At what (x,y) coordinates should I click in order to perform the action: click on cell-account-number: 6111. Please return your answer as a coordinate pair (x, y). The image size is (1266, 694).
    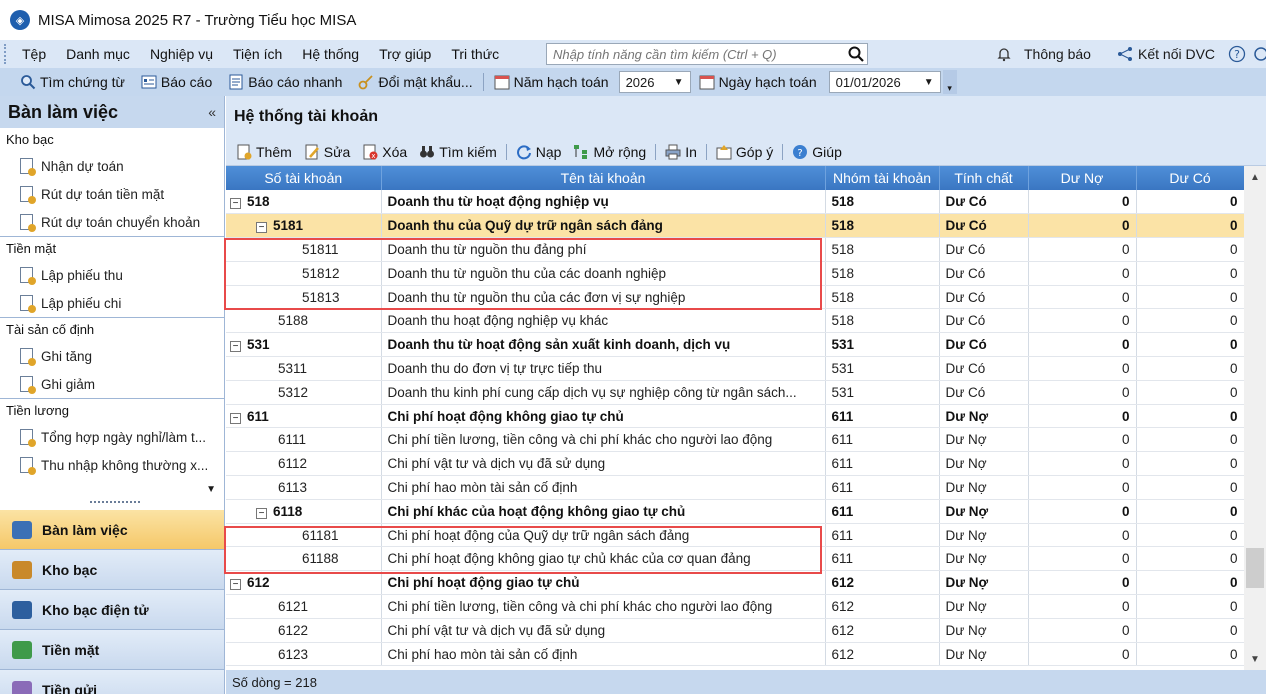
    Looking at the image, I should click on (304, 440).